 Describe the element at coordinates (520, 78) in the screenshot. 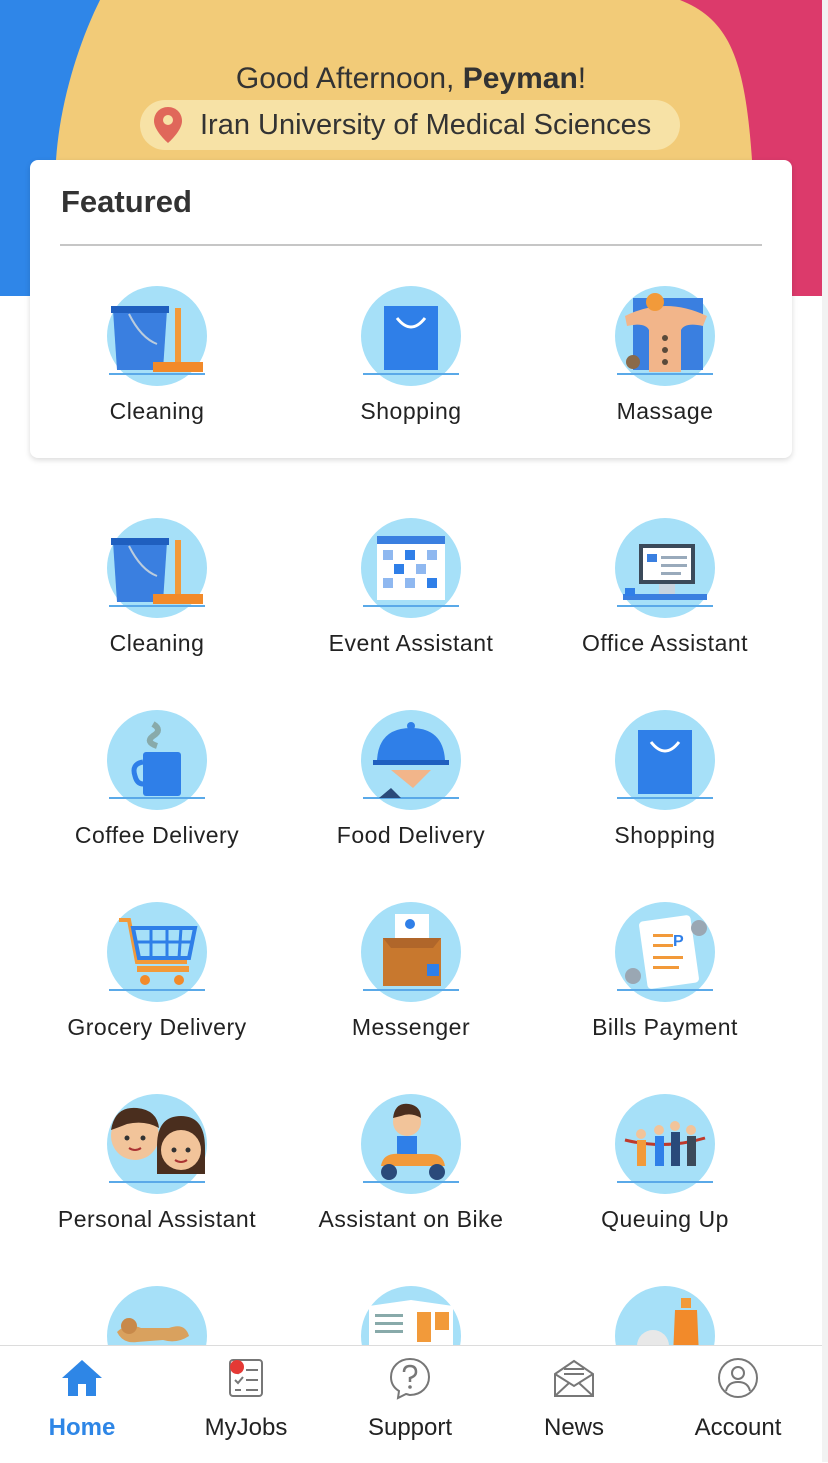

I see `user-name: Peyman` at that location.